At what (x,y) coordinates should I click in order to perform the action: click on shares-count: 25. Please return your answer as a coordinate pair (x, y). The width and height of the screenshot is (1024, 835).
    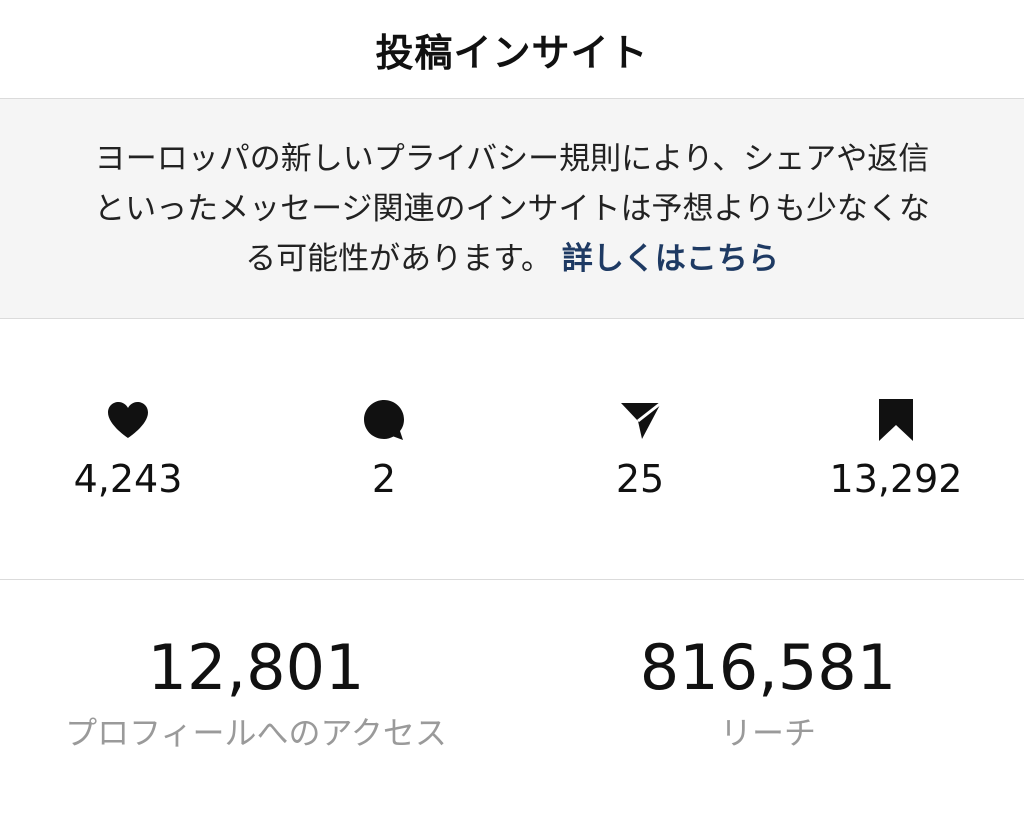
    Looking at the image, I should click on (640, 479).